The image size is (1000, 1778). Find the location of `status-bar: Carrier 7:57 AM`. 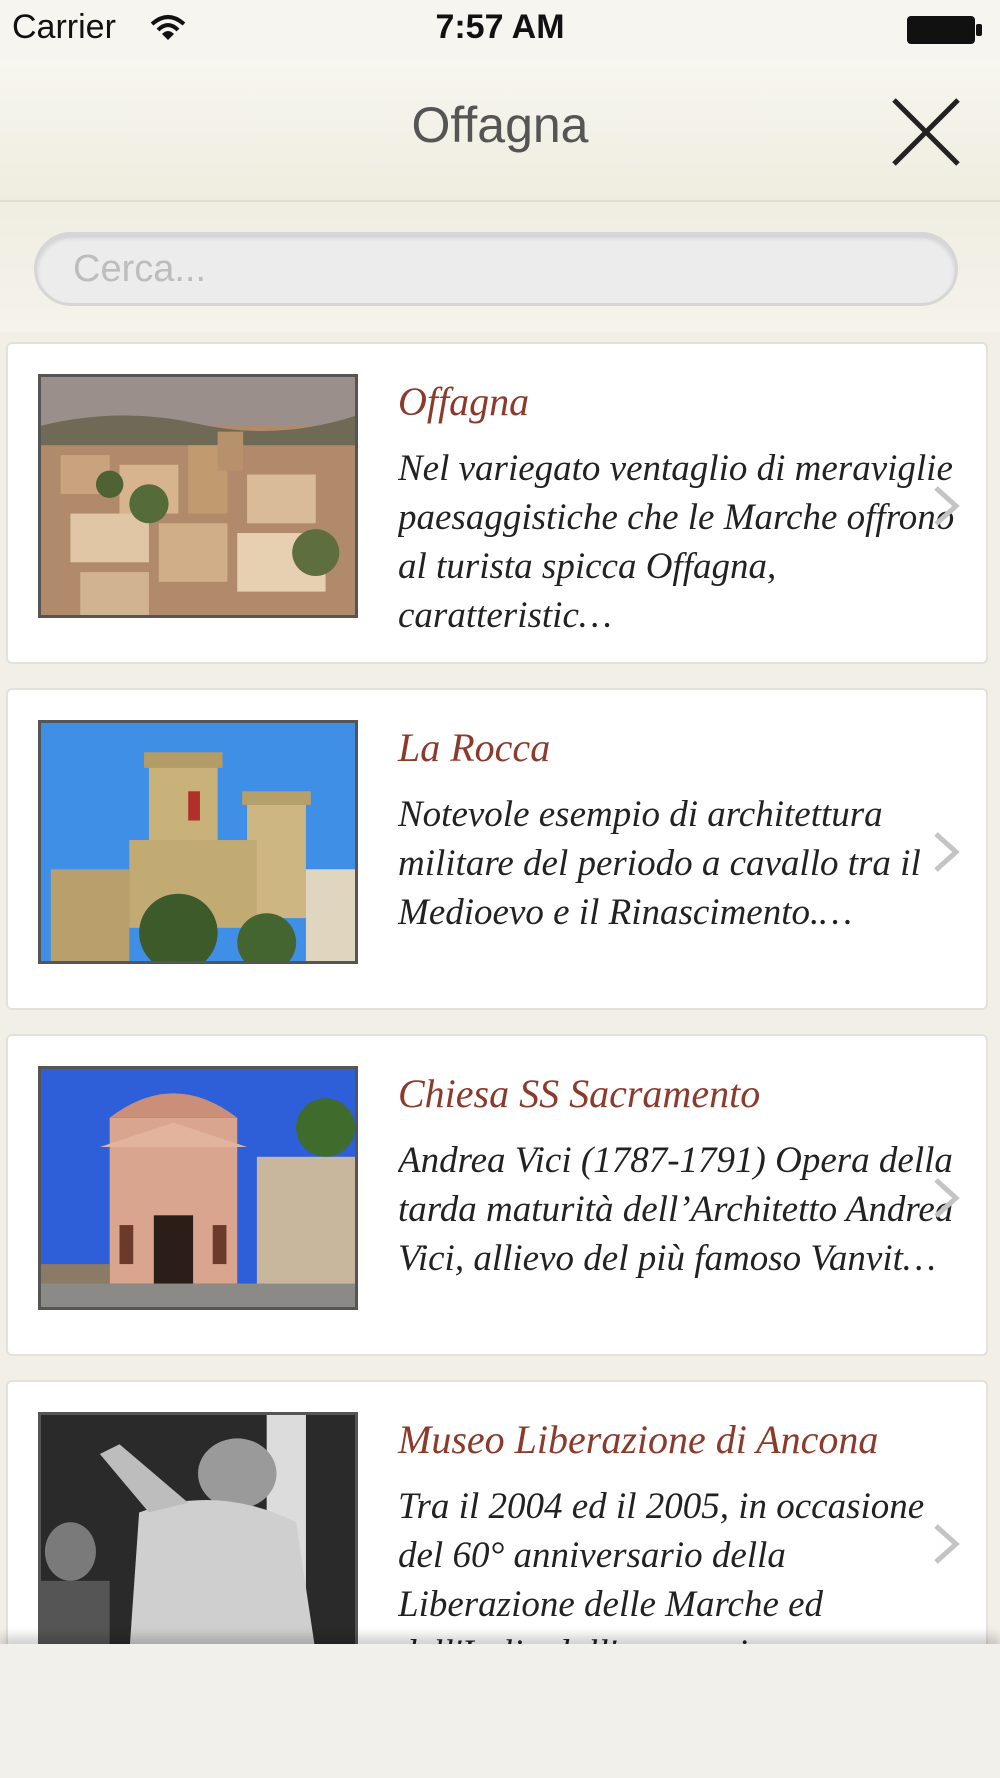

status-bar: Carrier 7:57 AM is located at coordinates (500, 30).